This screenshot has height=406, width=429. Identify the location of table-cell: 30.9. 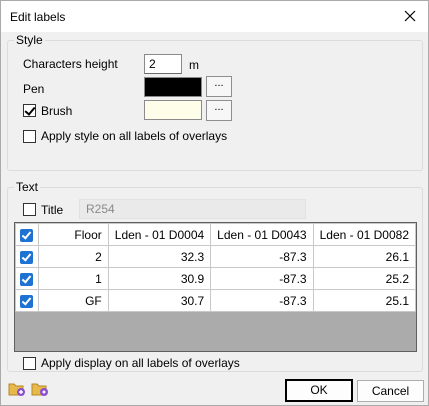
(159, 278).